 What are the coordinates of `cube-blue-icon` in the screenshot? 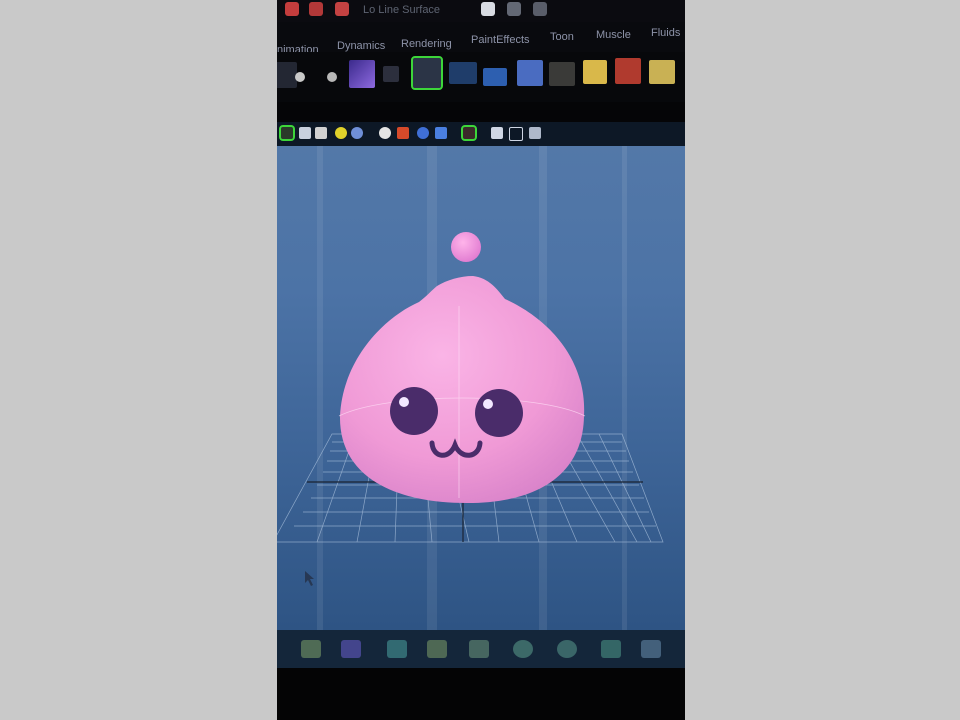 It's located at (495, 77).